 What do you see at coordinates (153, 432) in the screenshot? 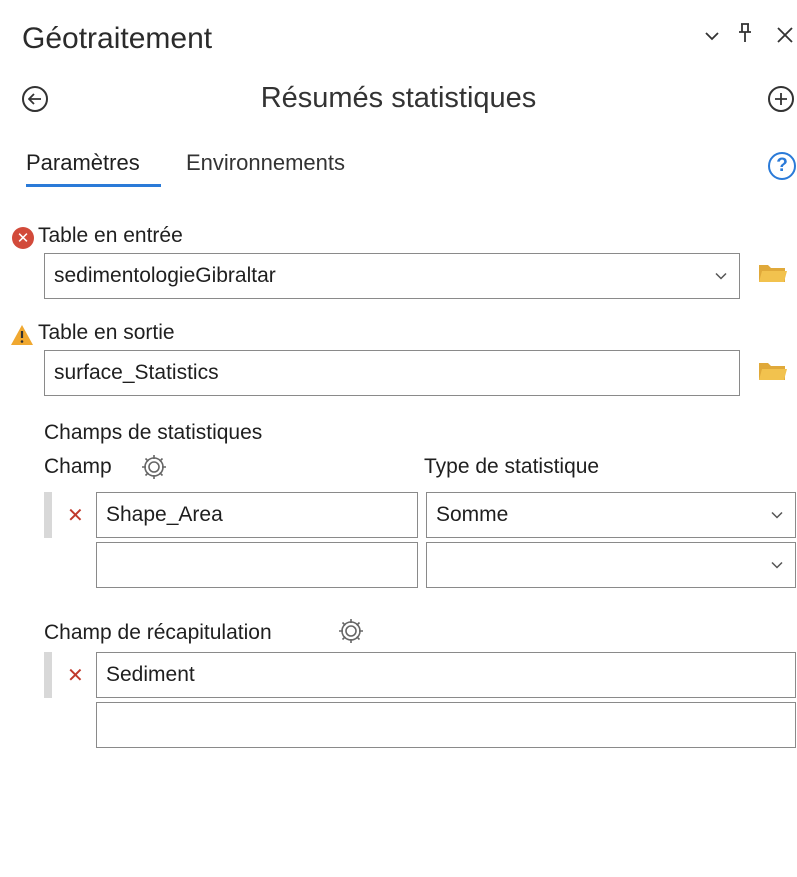
I see `statistics-fields-label: Champs de statistiques` at bounding box center [153, 432].